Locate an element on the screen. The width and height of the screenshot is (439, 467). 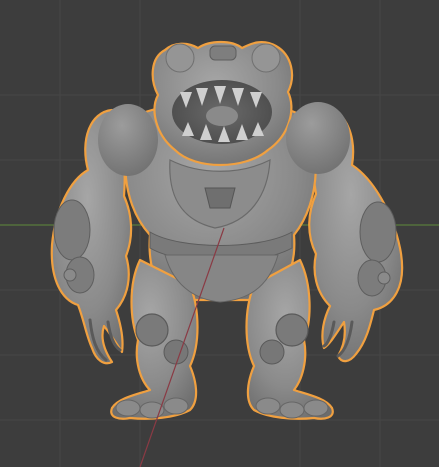
left-shin-pad is located at coordinates (176, 352).